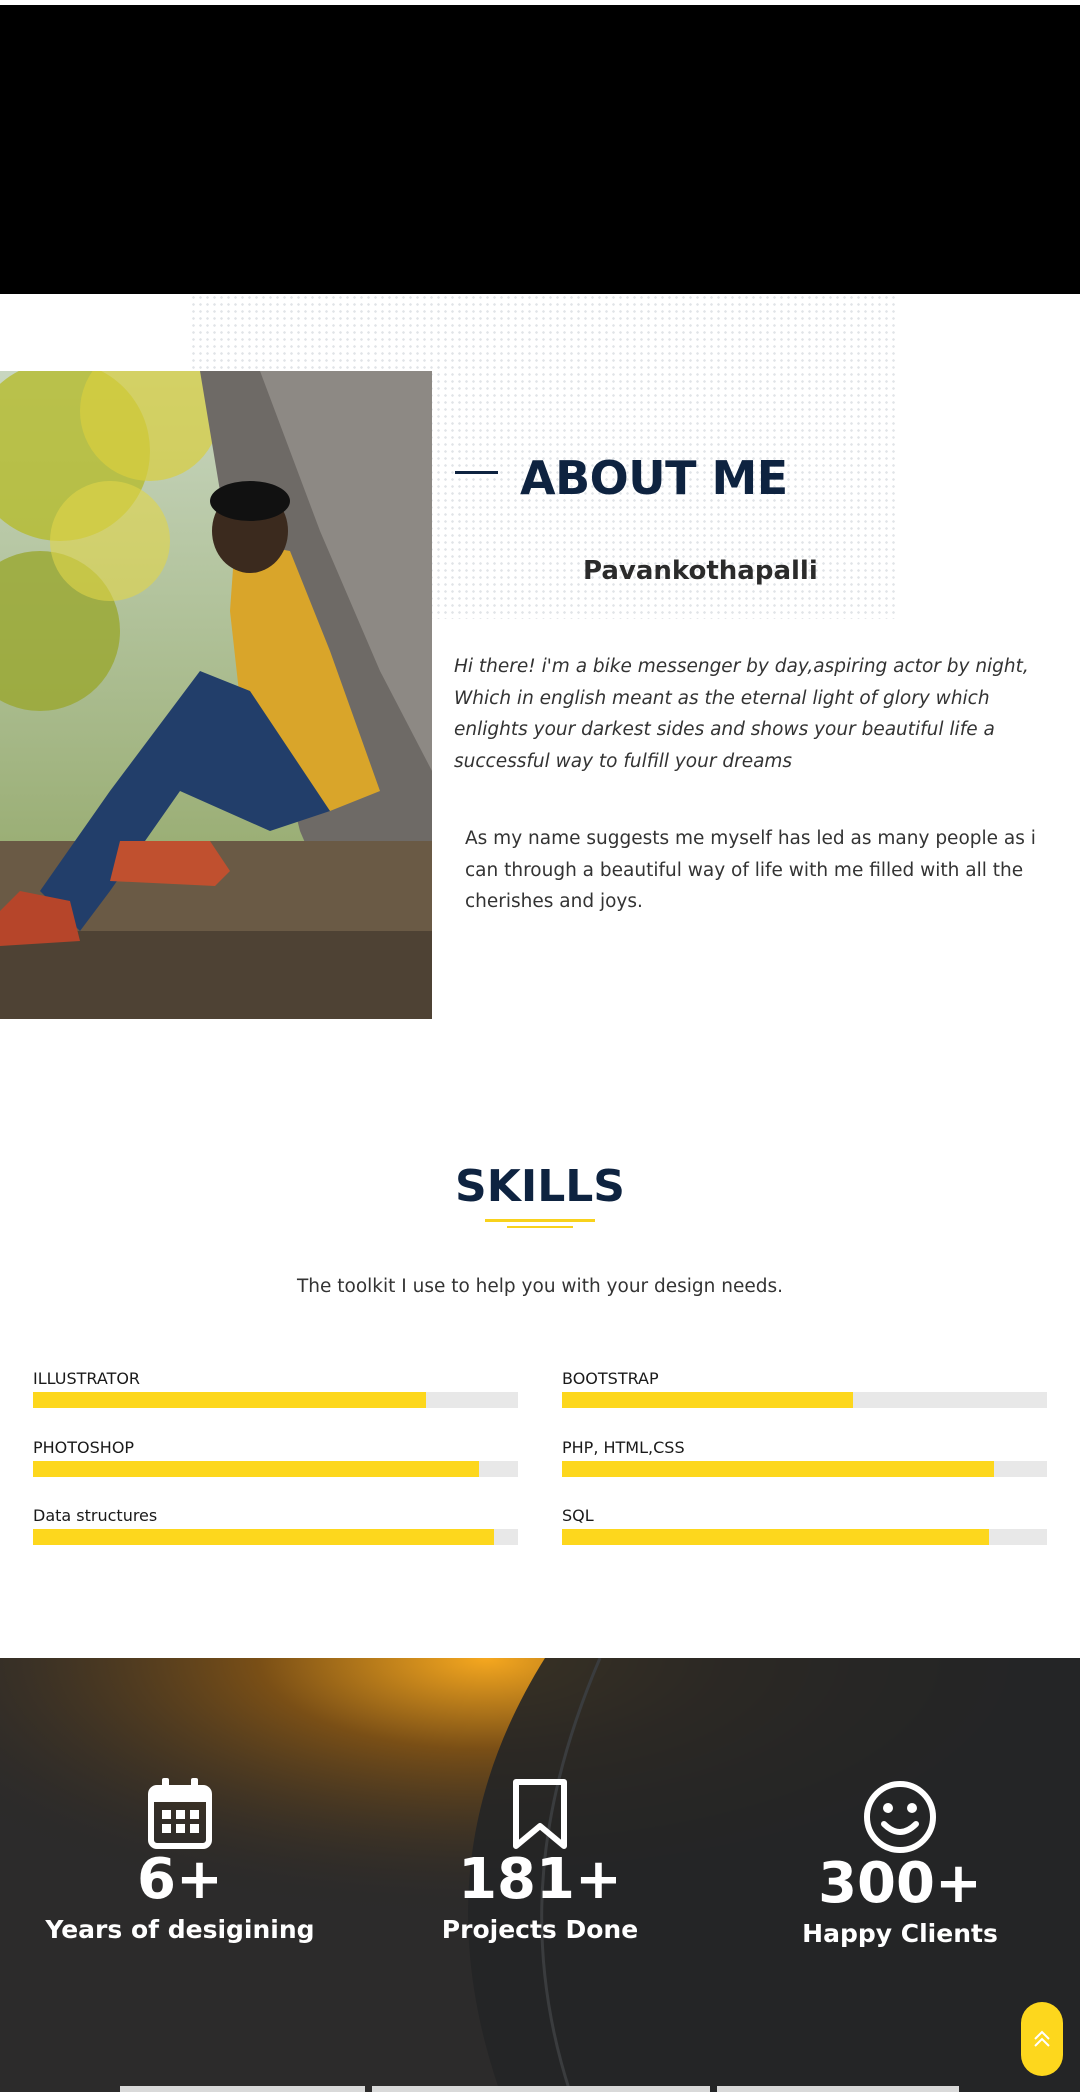  Describe the element at coordinates (540, 1227) in the screenshot. I see `skills-underline-short` at that location.